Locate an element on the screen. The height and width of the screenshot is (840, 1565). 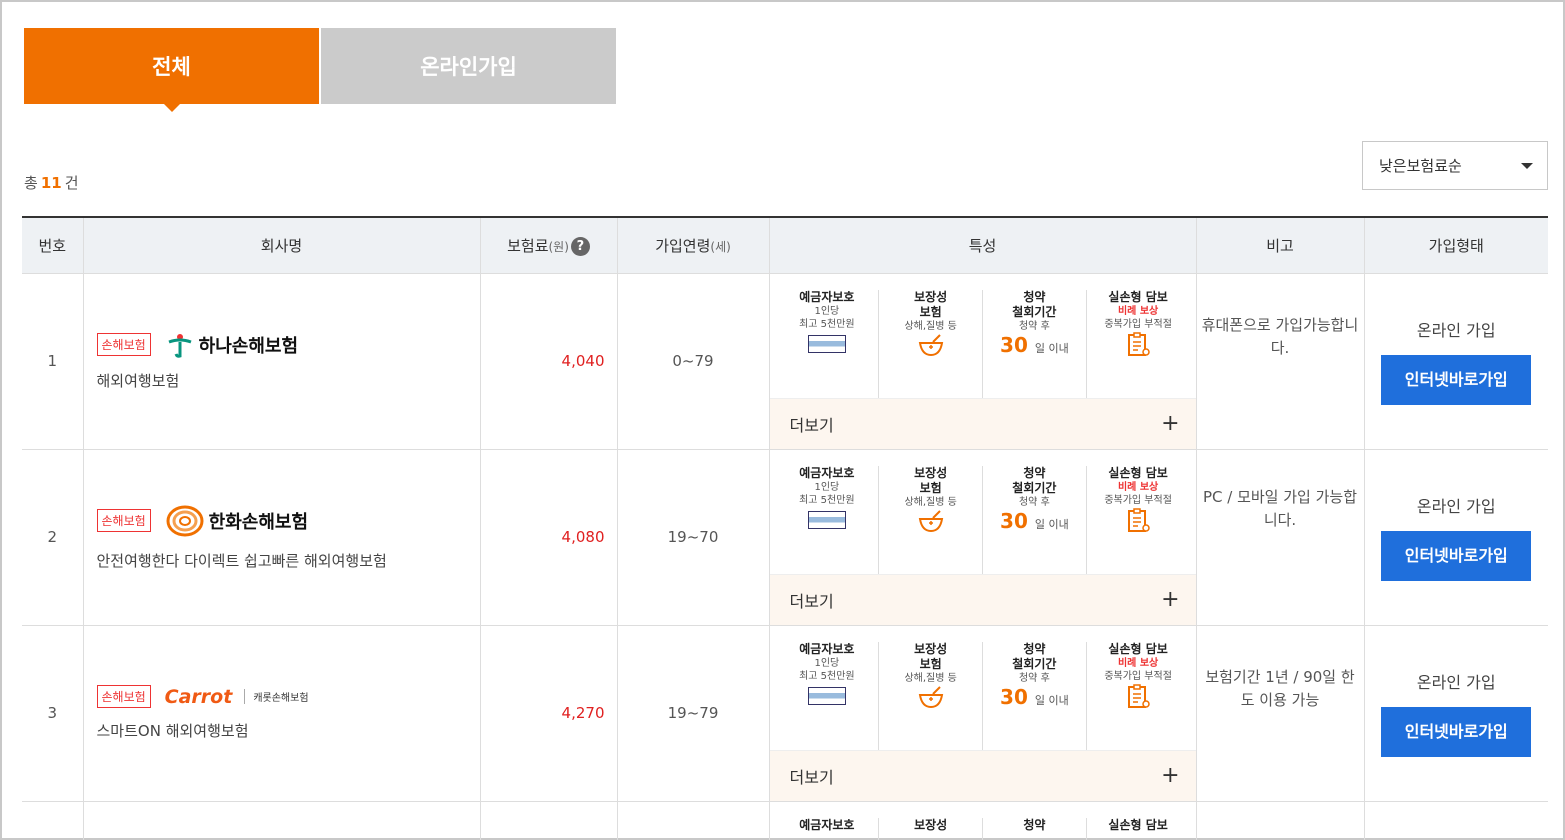
tab-online-join: 온라인가입 is located at coordinates (468, 66).